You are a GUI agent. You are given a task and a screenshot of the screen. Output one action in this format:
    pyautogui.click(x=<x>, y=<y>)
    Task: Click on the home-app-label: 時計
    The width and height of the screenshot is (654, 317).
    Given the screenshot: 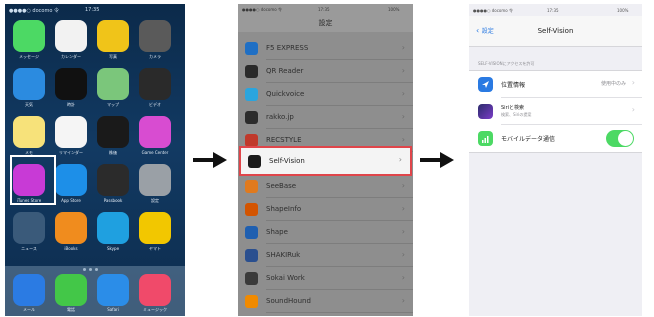 What is the action you would take?
    pyautogui.click(x=71, y=104)
    